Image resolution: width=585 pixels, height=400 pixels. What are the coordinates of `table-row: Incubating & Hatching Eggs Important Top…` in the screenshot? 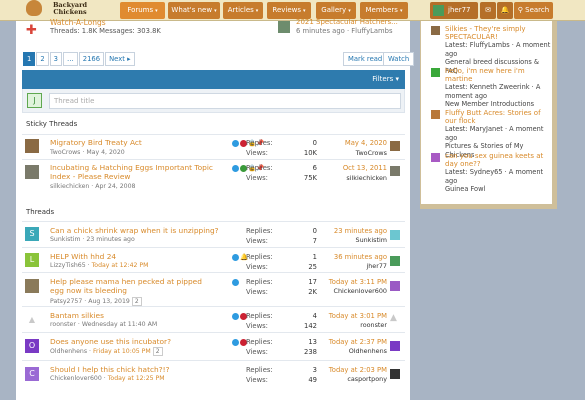 It's located at (213, 176).